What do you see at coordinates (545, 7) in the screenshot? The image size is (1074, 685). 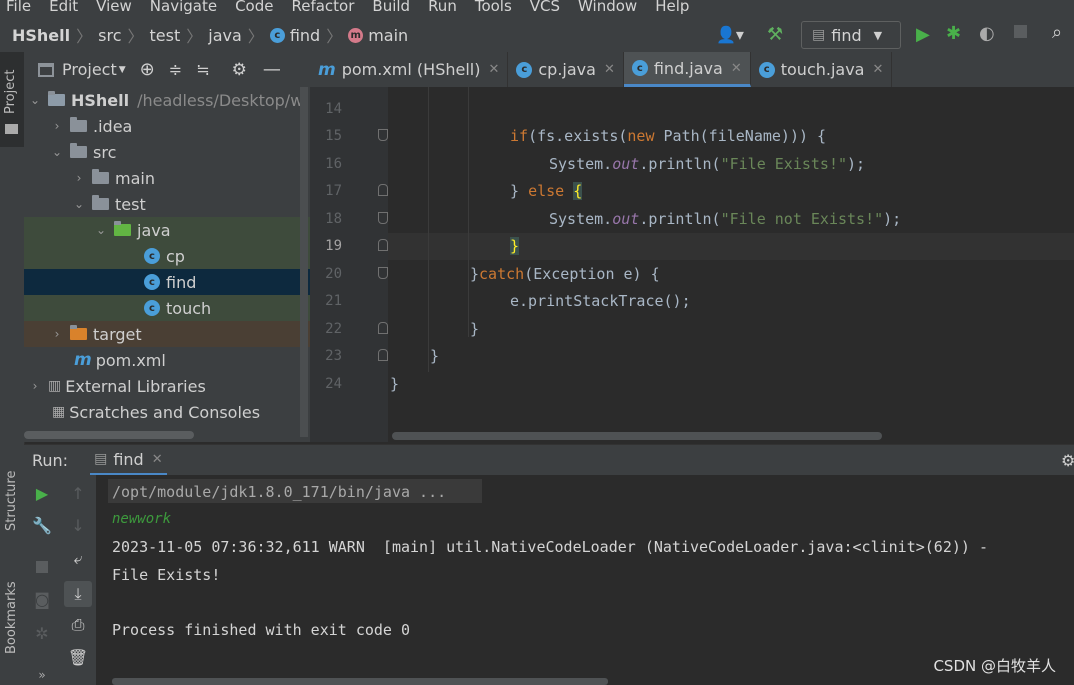 I see `menu-vcs: VCS` at bounding box center [545, 7].